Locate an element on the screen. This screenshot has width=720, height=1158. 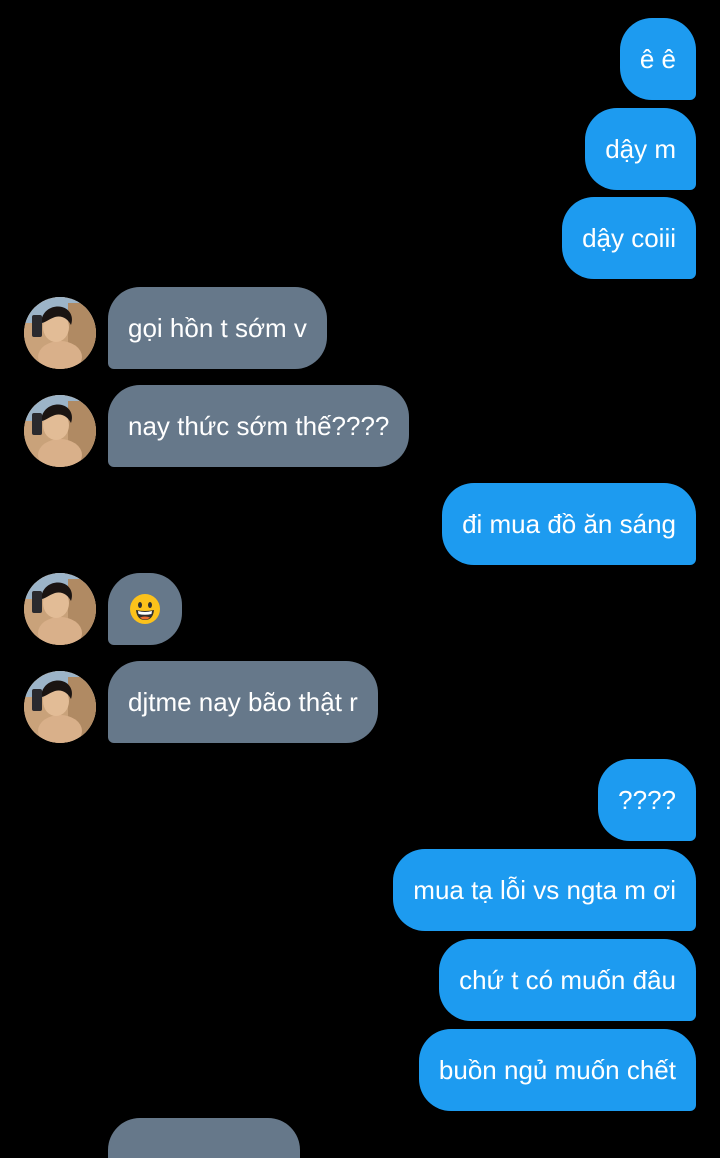
message-text: dậy m is located at coordinates (640, 149).